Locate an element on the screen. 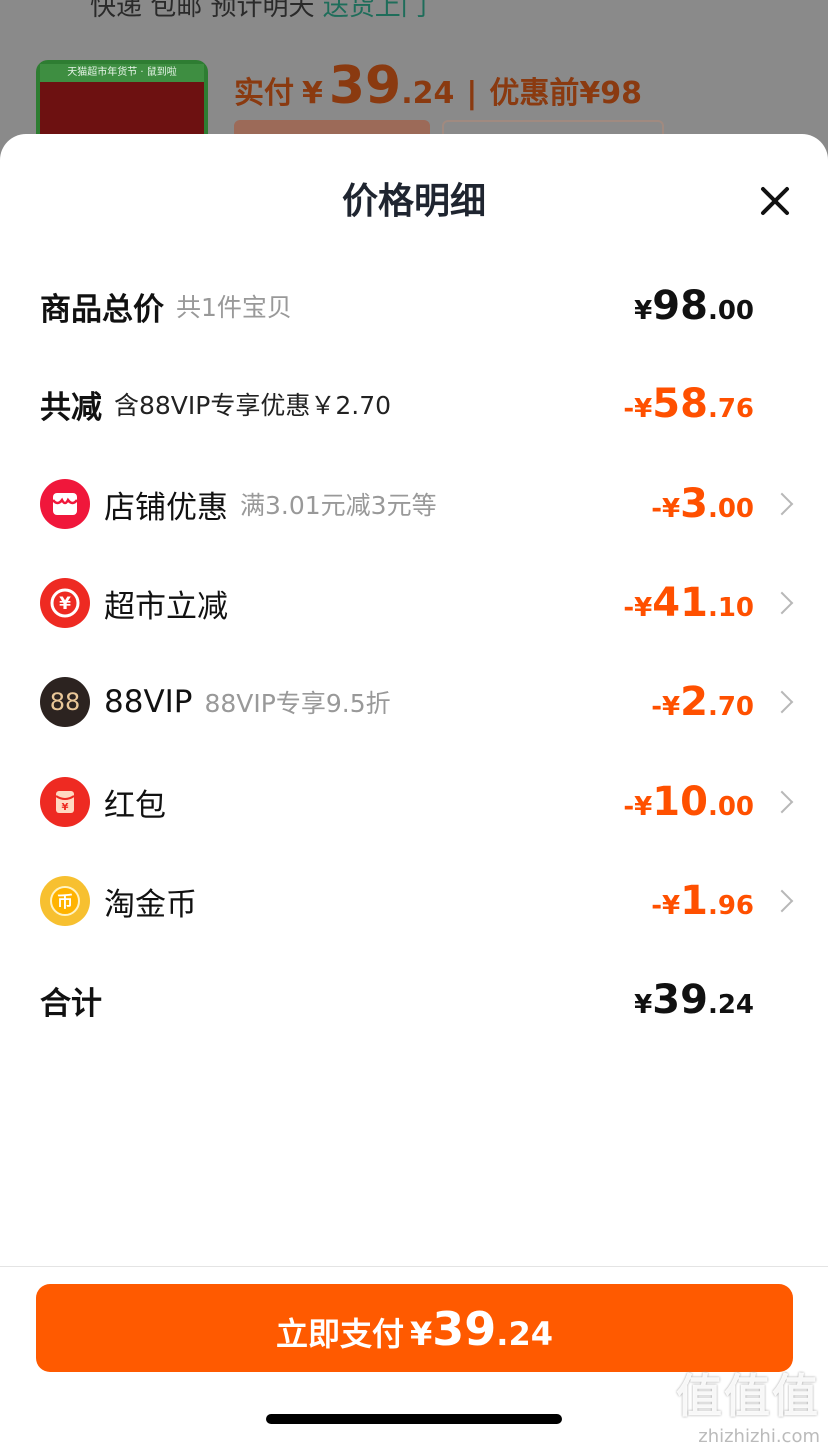 The height and width of the screenshot is (1443, 828). amount-int: 41 is located at coordinates (680, 603).